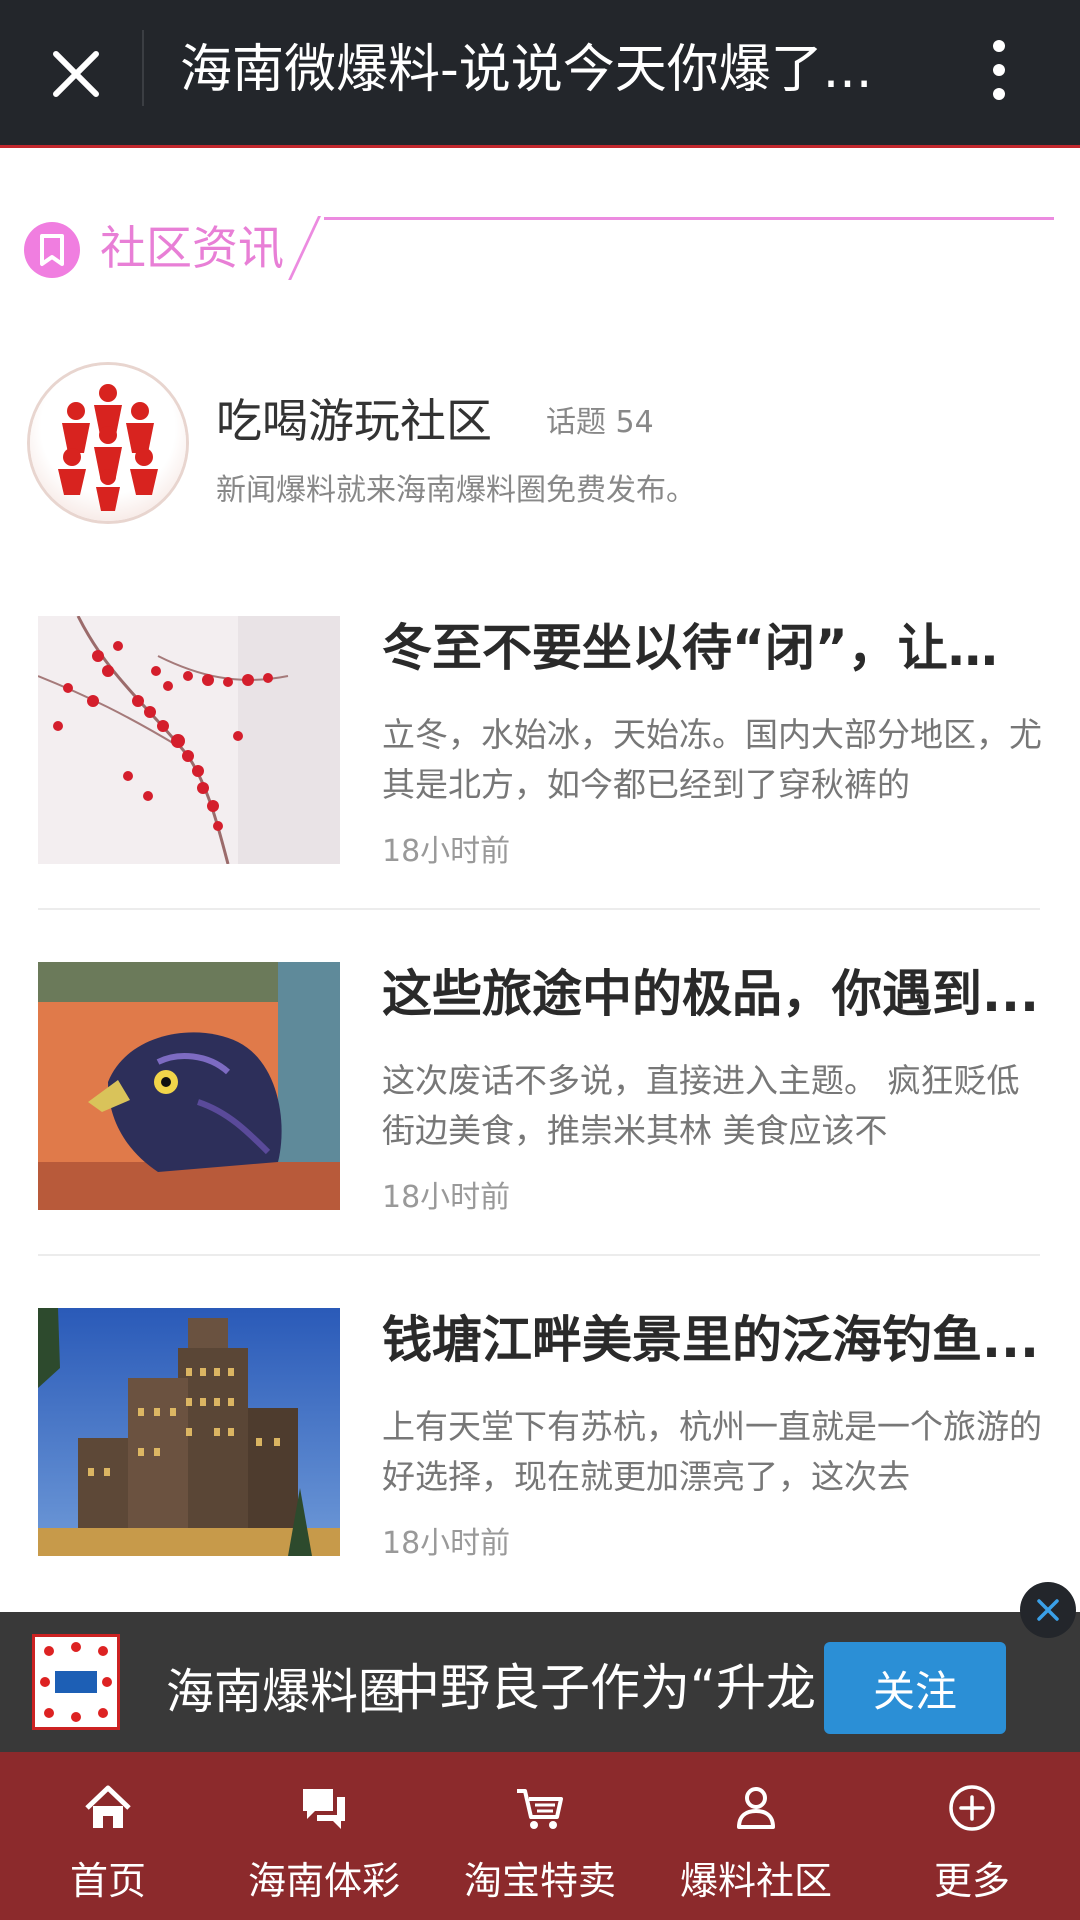 This screenshot has height=1920, width=1080. What do you see at coordinates (323, 1881) in the screenshot?
I see `nav-label: 海南体彩` at bounding box center [323, 1881].